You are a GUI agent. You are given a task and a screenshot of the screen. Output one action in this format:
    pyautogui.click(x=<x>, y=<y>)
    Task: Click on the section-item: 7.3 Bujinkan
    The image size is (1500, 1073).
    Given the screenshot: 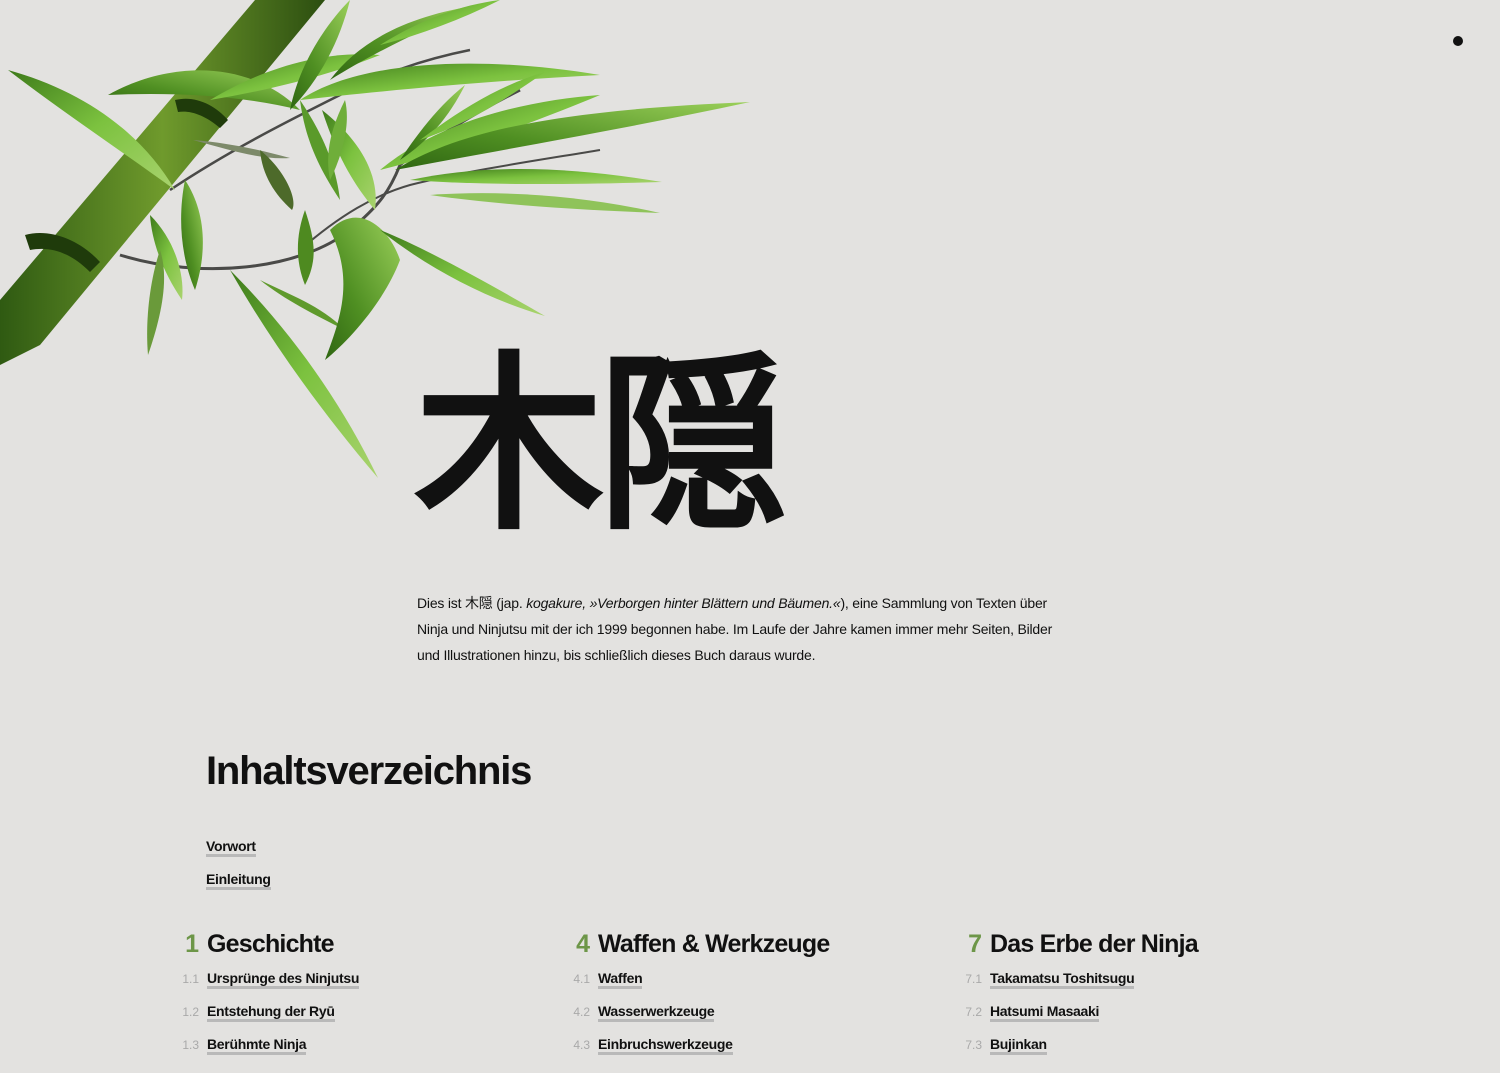 What is the action you would take?
    pyautogui.click(x=1148, y=1052)
    